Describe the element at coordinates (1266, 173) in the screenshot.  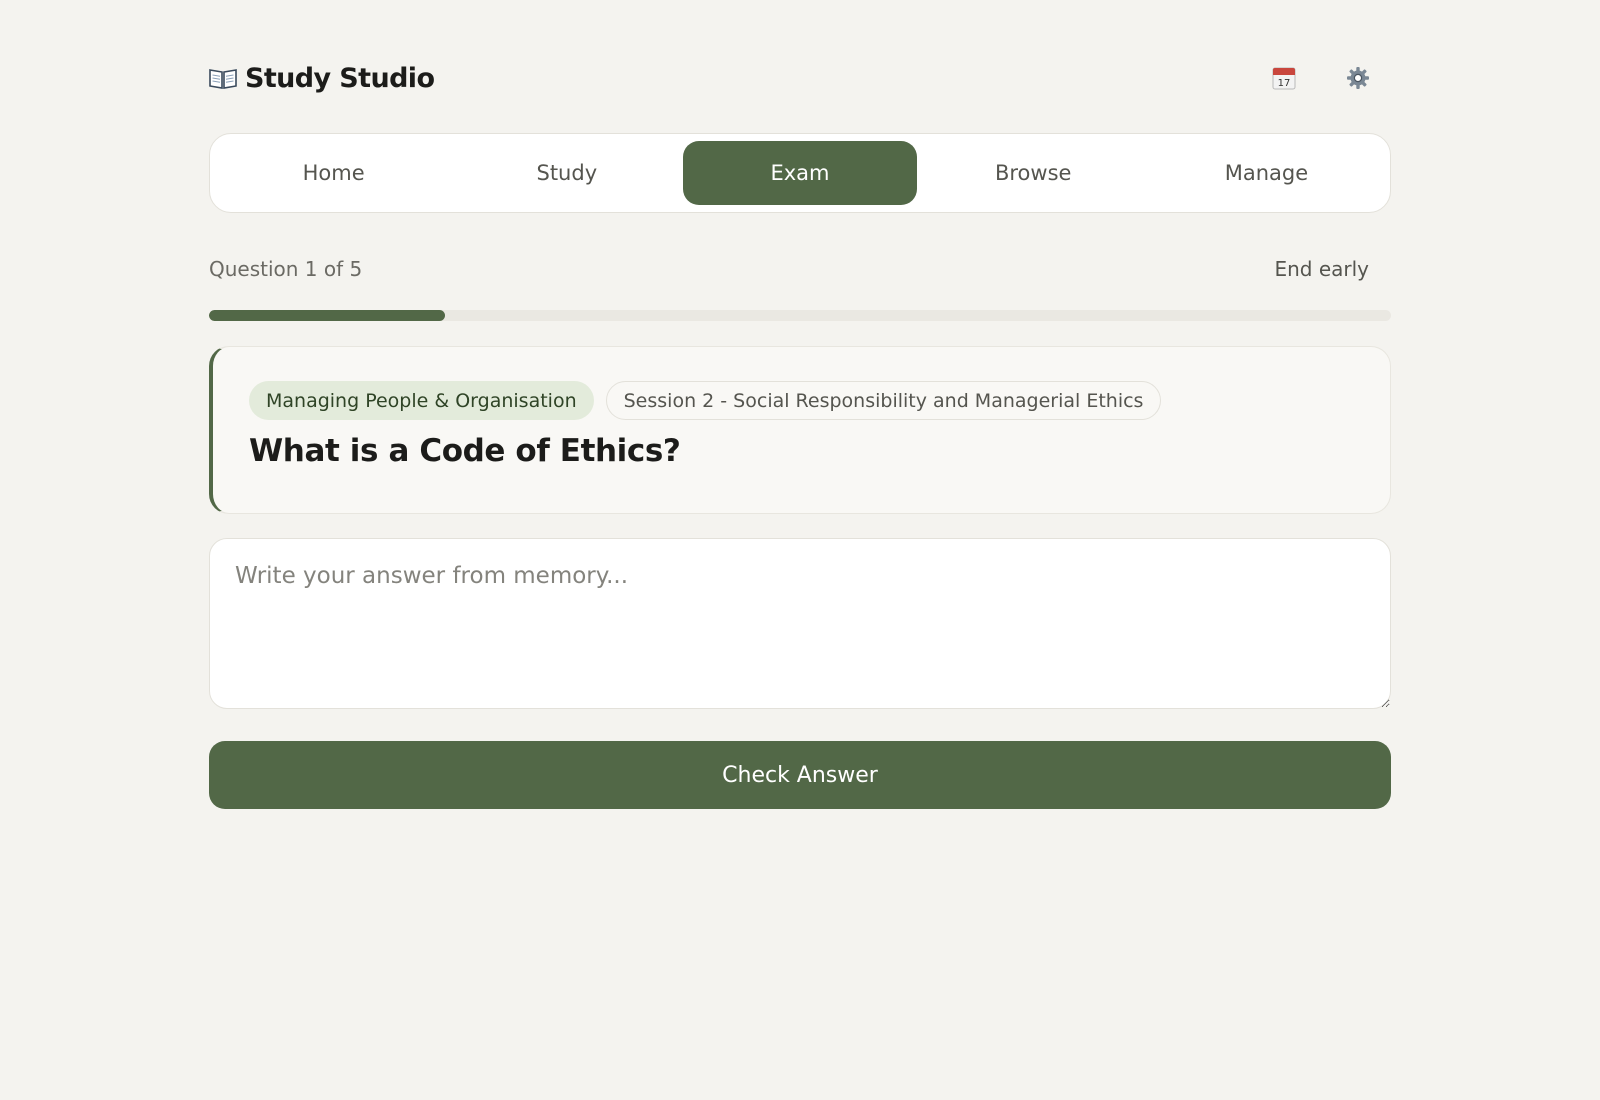
I see `tab-manage: Manage` at that location.